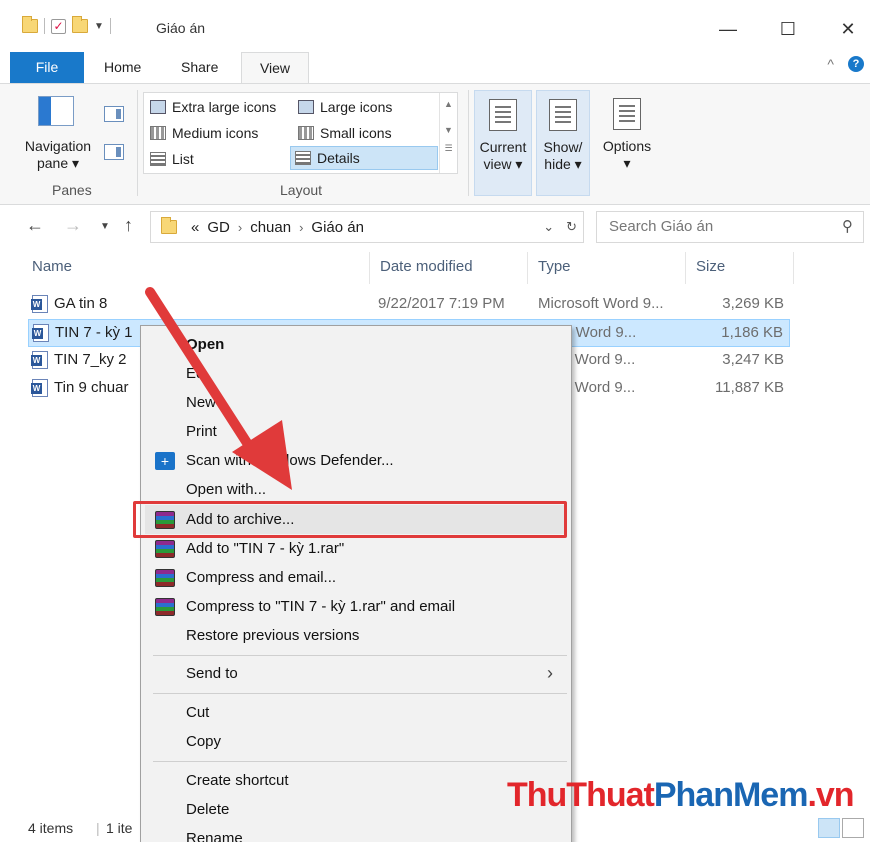 The image size is (870, 842). Describe the element at coordinates (218, 388) in the screenshot. I see `red-arrow-annotation` at that location.